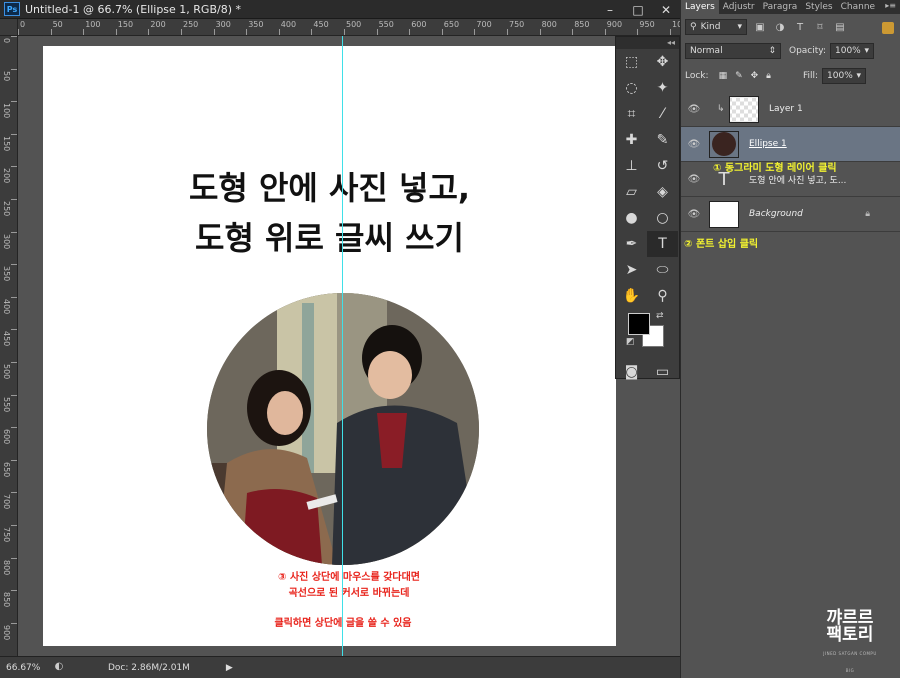  Describe the element at coordinates (660, 316) in the screenshot. I see `swap-colors-icon: ⇄` at that location.